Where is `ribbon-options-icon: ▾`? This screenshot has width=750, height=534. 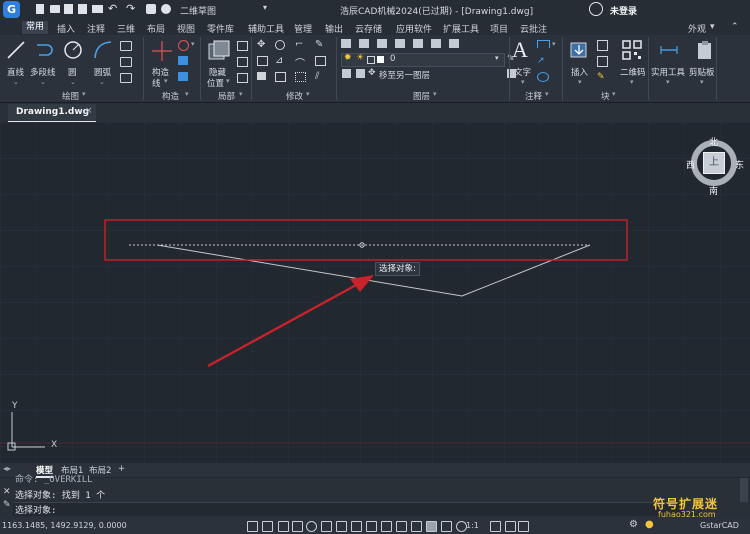
ribbon-options-icon: ▾ is located at coordinates (712, 27).